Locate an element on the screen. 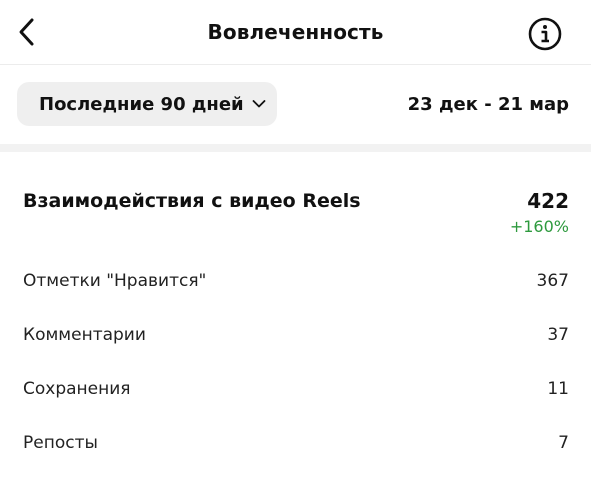 This screenshot has width=591, height=490. chevron-down-icon is located at coordinates (259, 104).